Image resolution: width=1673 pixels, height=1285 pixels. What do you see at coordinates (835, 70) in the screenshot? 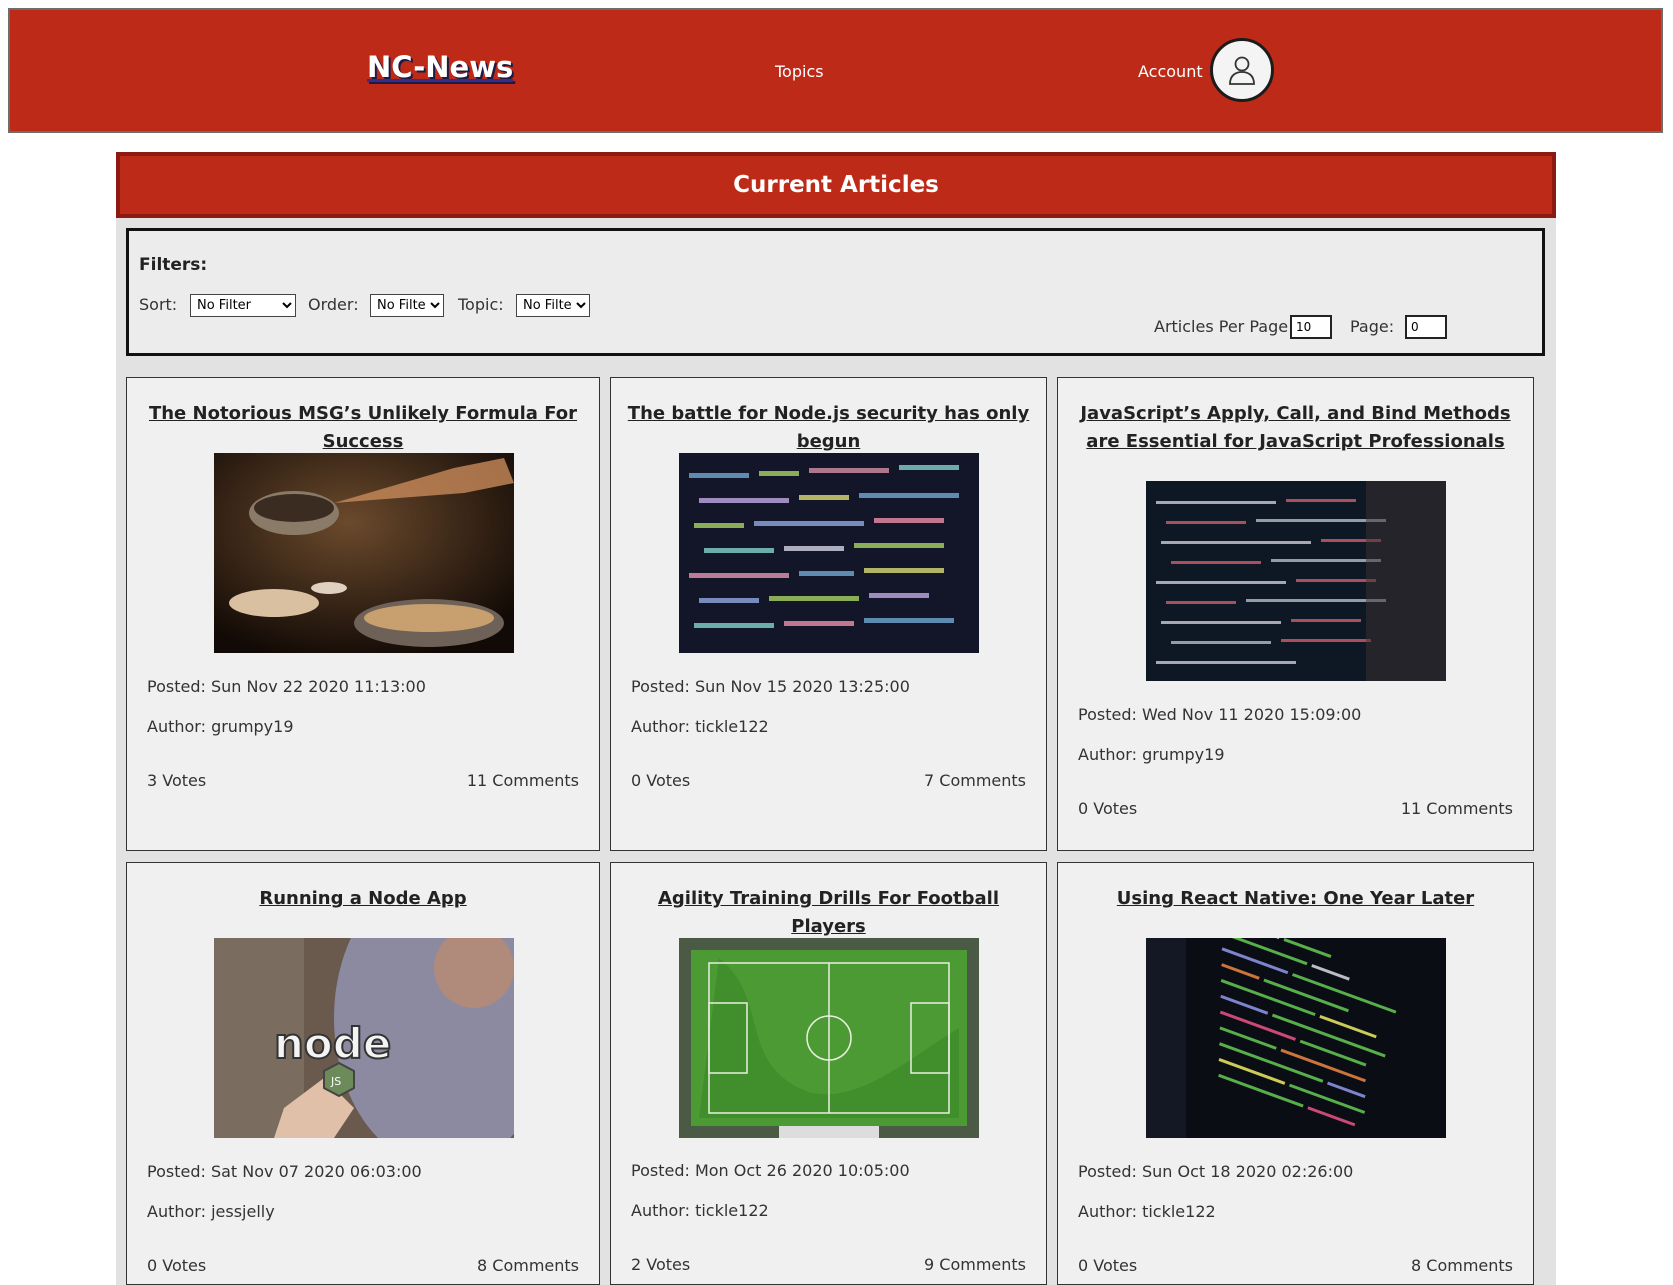
I see `site-header: NC-News Topics Account` at bounding box center [835, 70].